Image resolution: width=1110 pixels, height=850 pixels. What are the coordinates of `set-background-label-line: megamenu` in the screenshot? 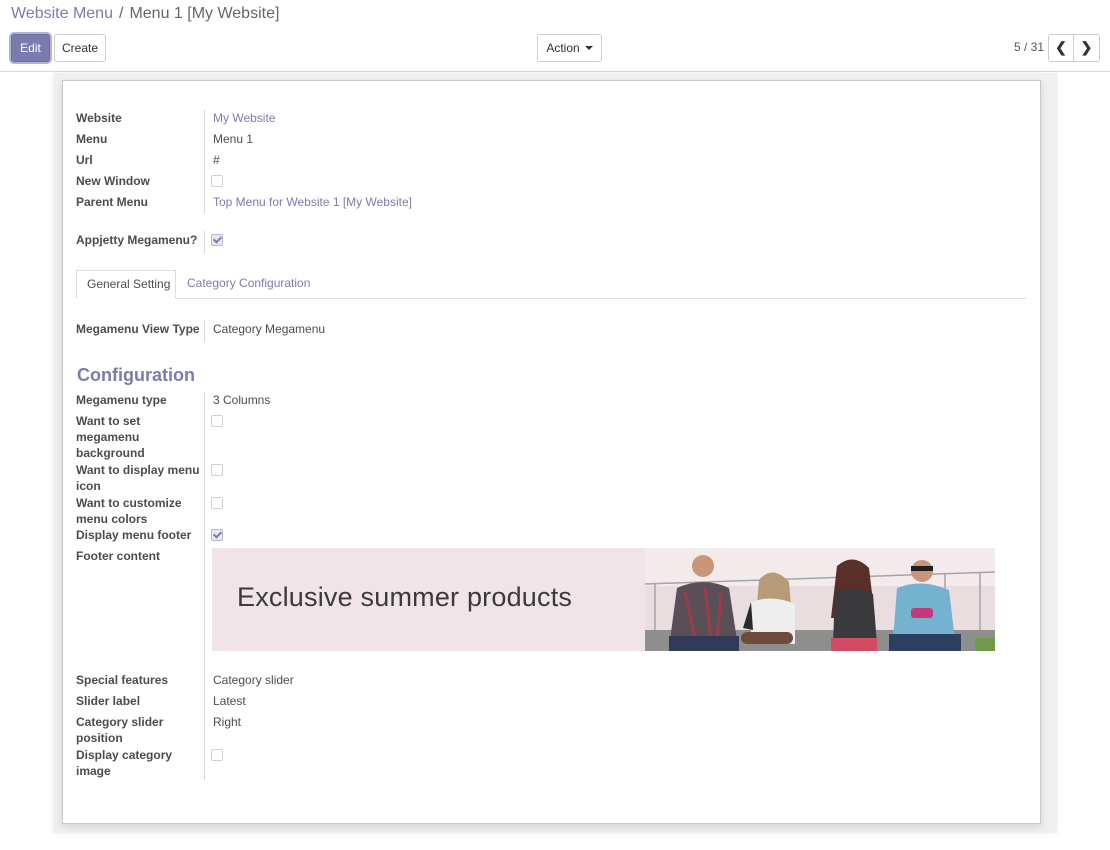 It's located at (108, 437).